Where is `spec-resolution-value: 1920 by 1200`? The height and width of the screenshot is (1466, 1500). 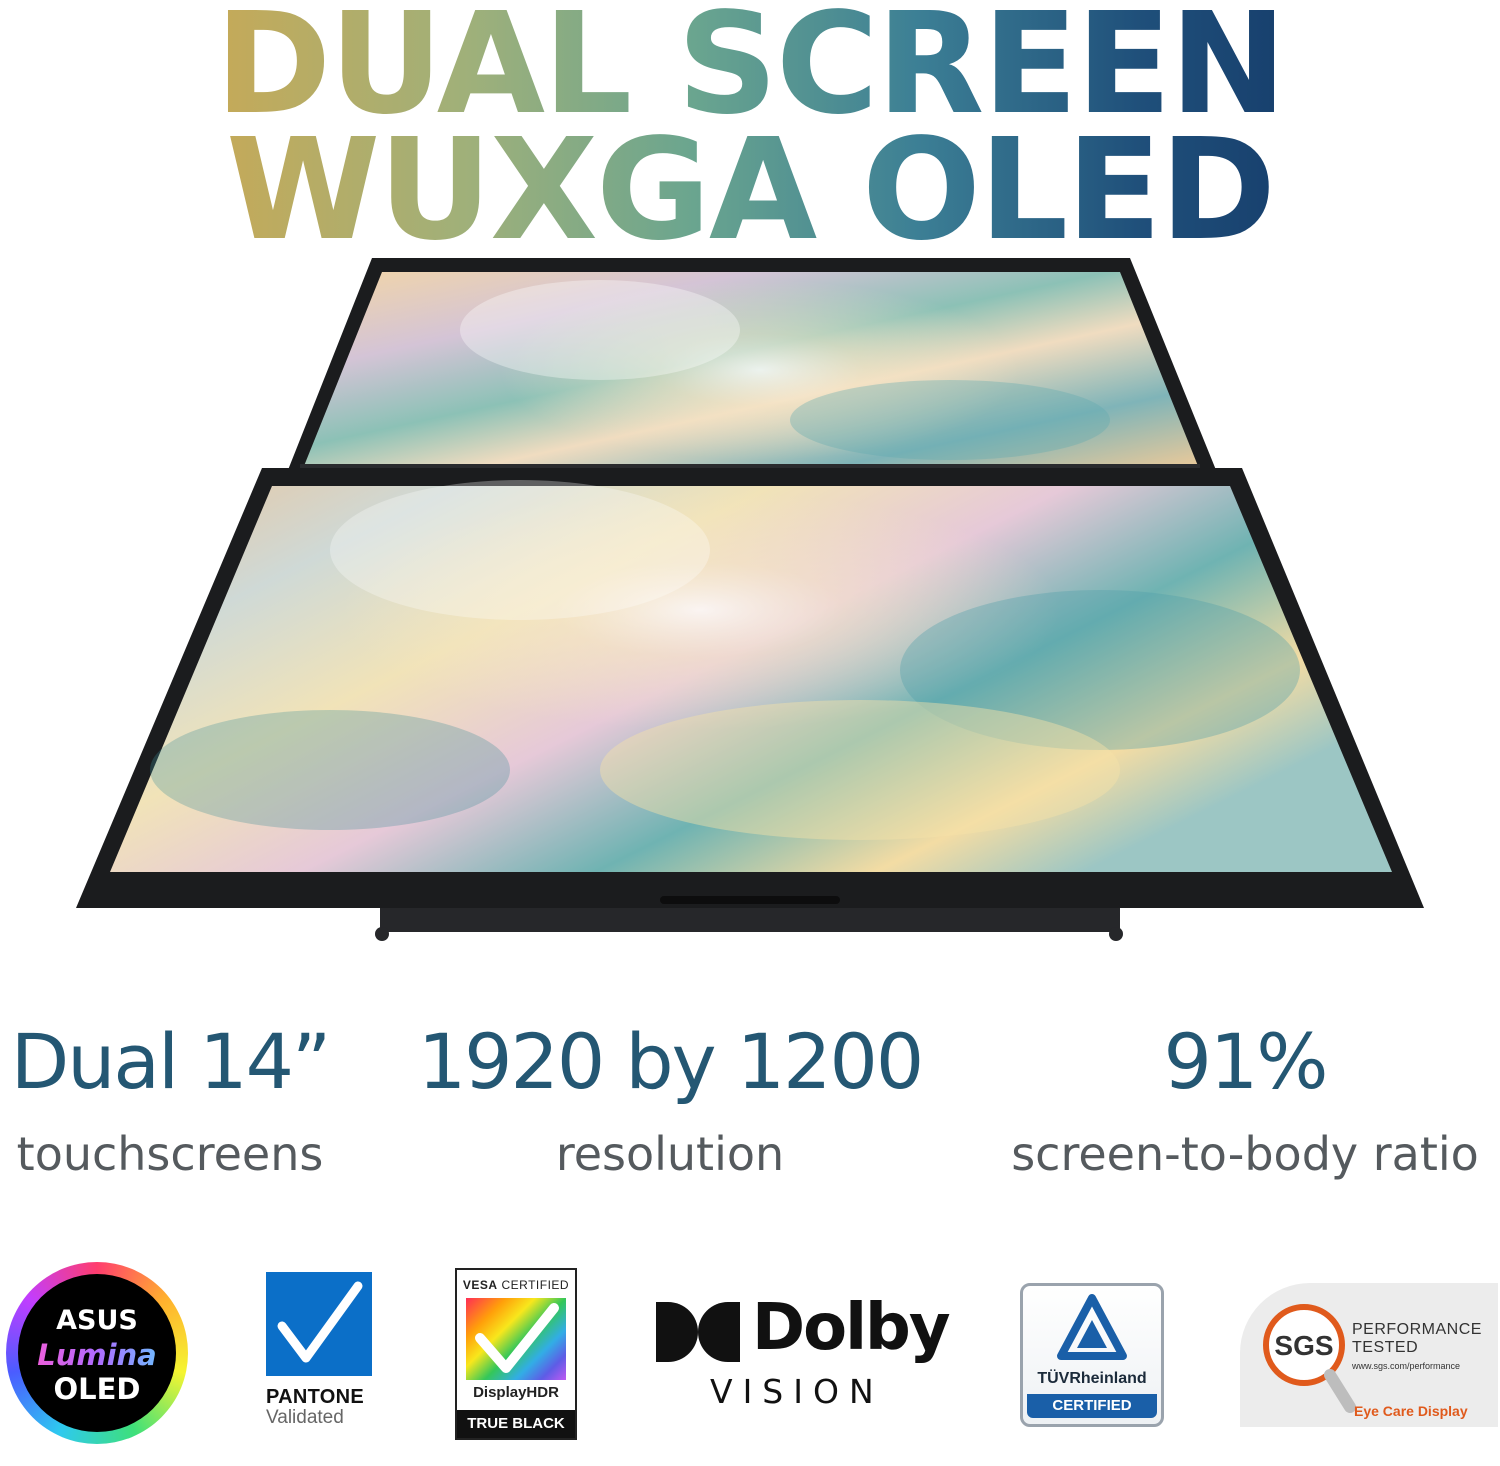
spec-resolution-value: 1920 by 1200 is located at coordinates (670, 1061).